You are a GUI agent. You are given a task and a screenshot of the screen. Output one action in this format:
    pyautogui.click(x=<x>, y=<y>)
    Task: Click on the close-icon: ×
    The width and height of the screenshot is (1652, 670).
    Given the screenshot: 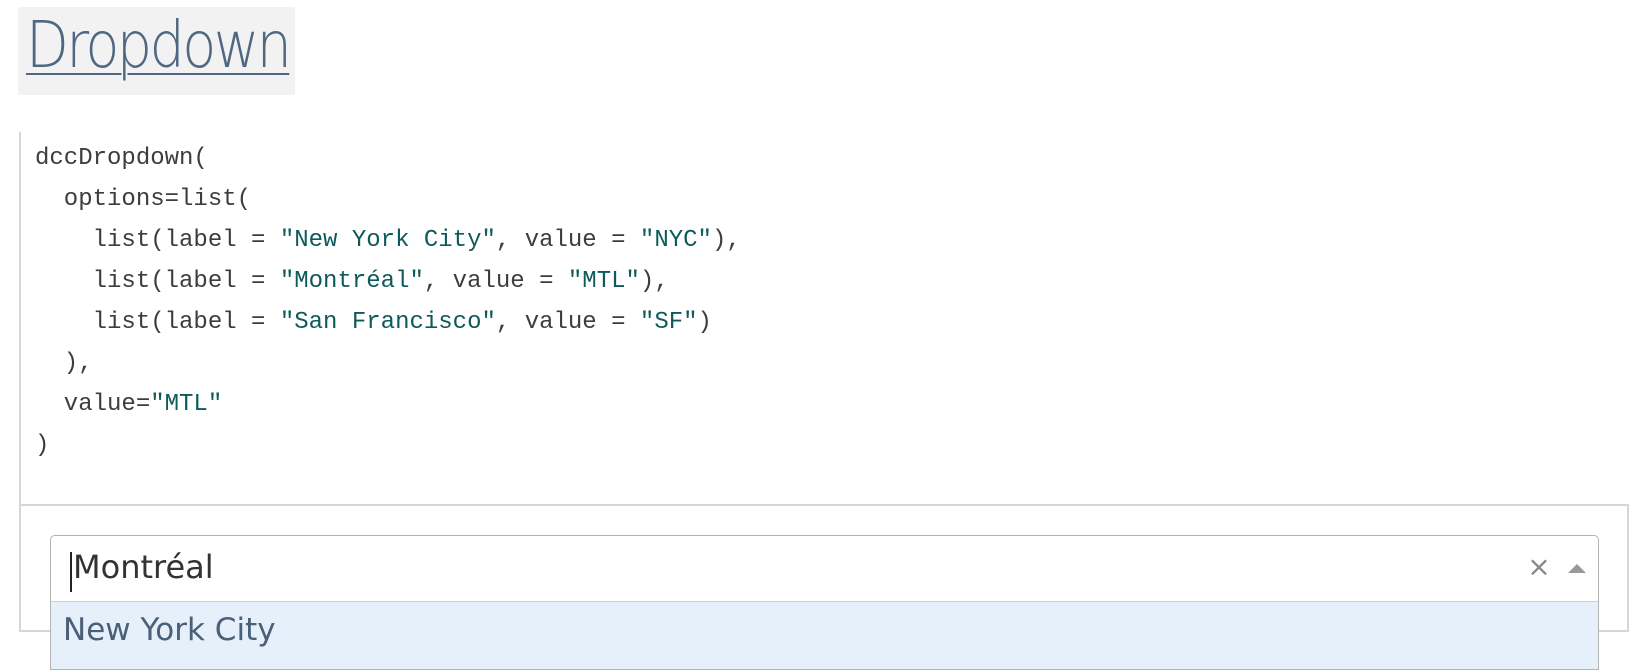 What is the action you would take?
    pyautogui.click(x=1539, y=567)
    